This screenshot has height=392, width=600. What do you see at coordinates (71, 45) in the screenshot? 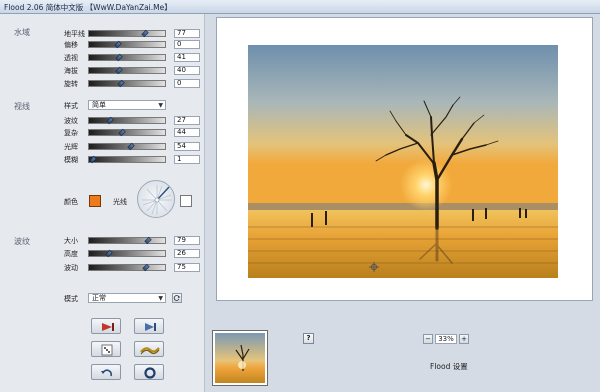
I see `water-param-label: 偏移` at bounding box center [71, 45].